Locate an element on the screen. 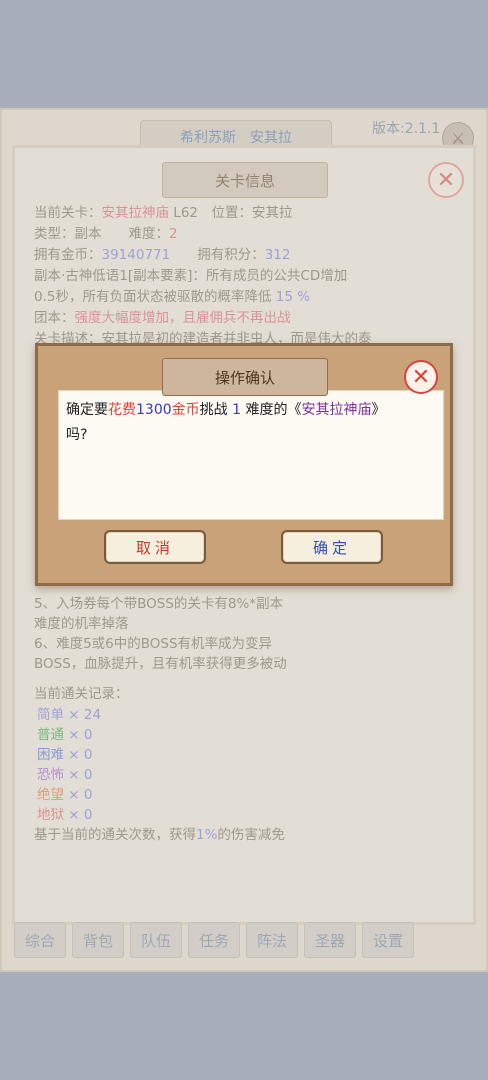 The height and width of the screenshot is (1080, 488). location-tab-label: 希利苏斯 安其拉 is located at coordinates (236, 138).